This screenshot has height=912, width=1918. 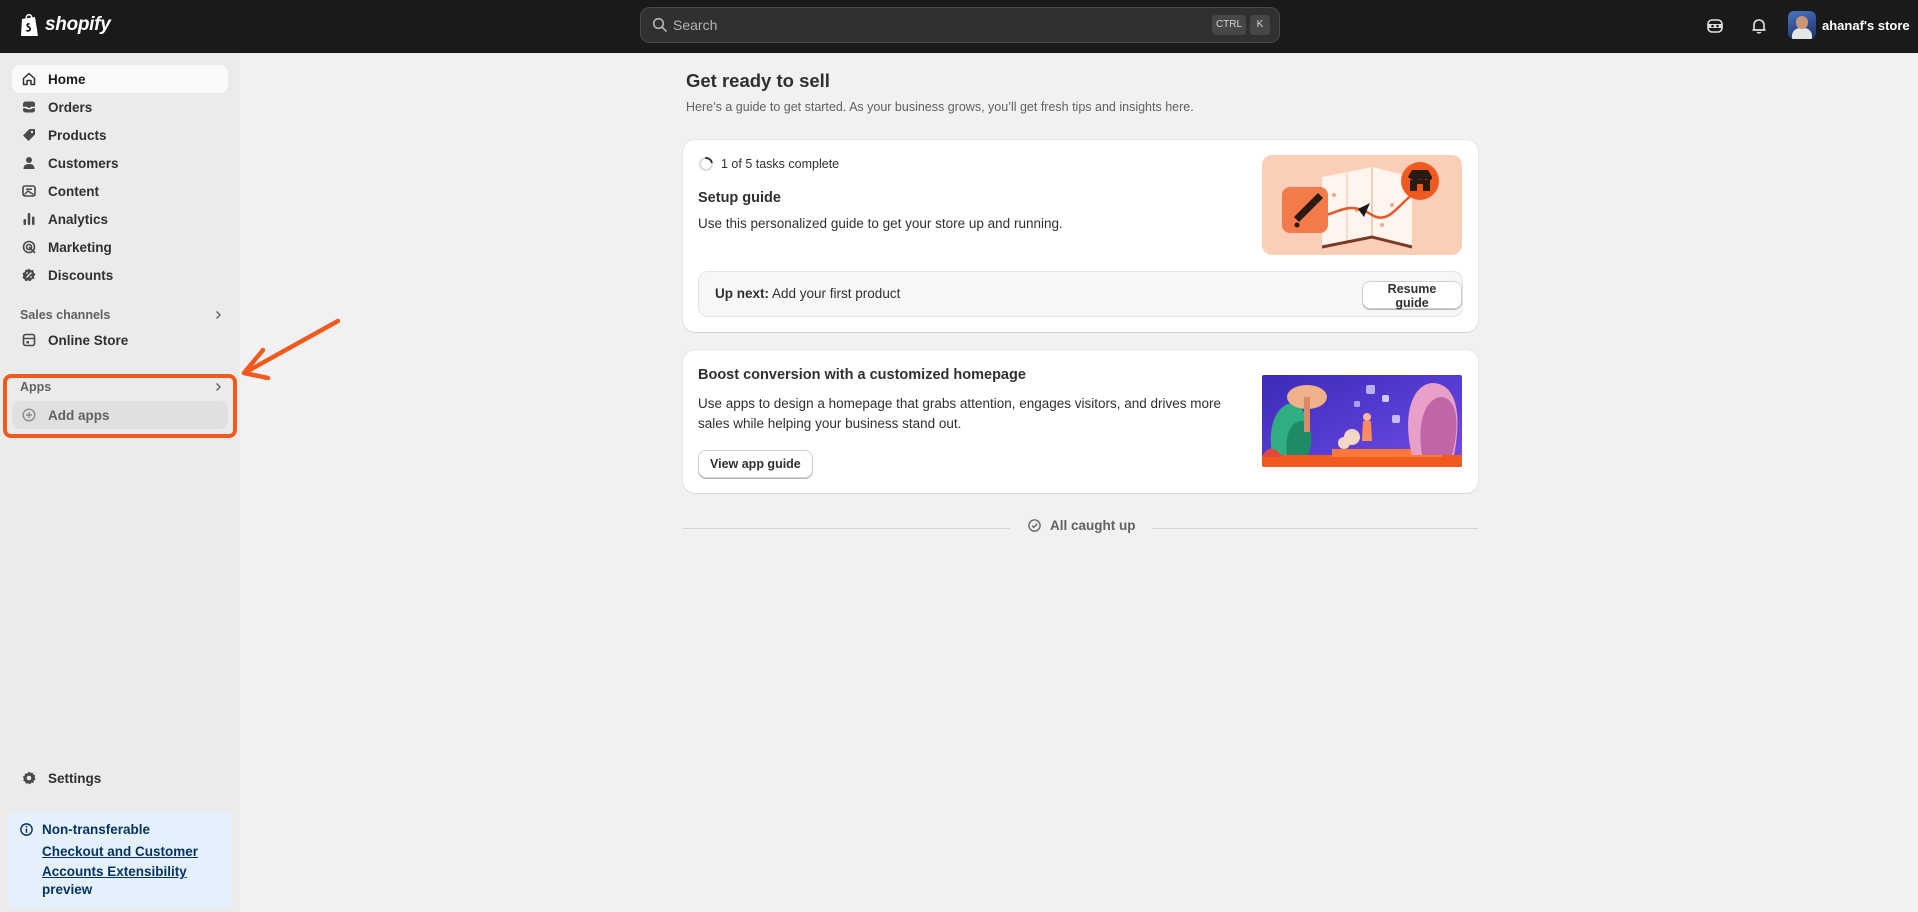 I want to click on all-caught-up-text: All caught up, so click(x=1093, y=525).